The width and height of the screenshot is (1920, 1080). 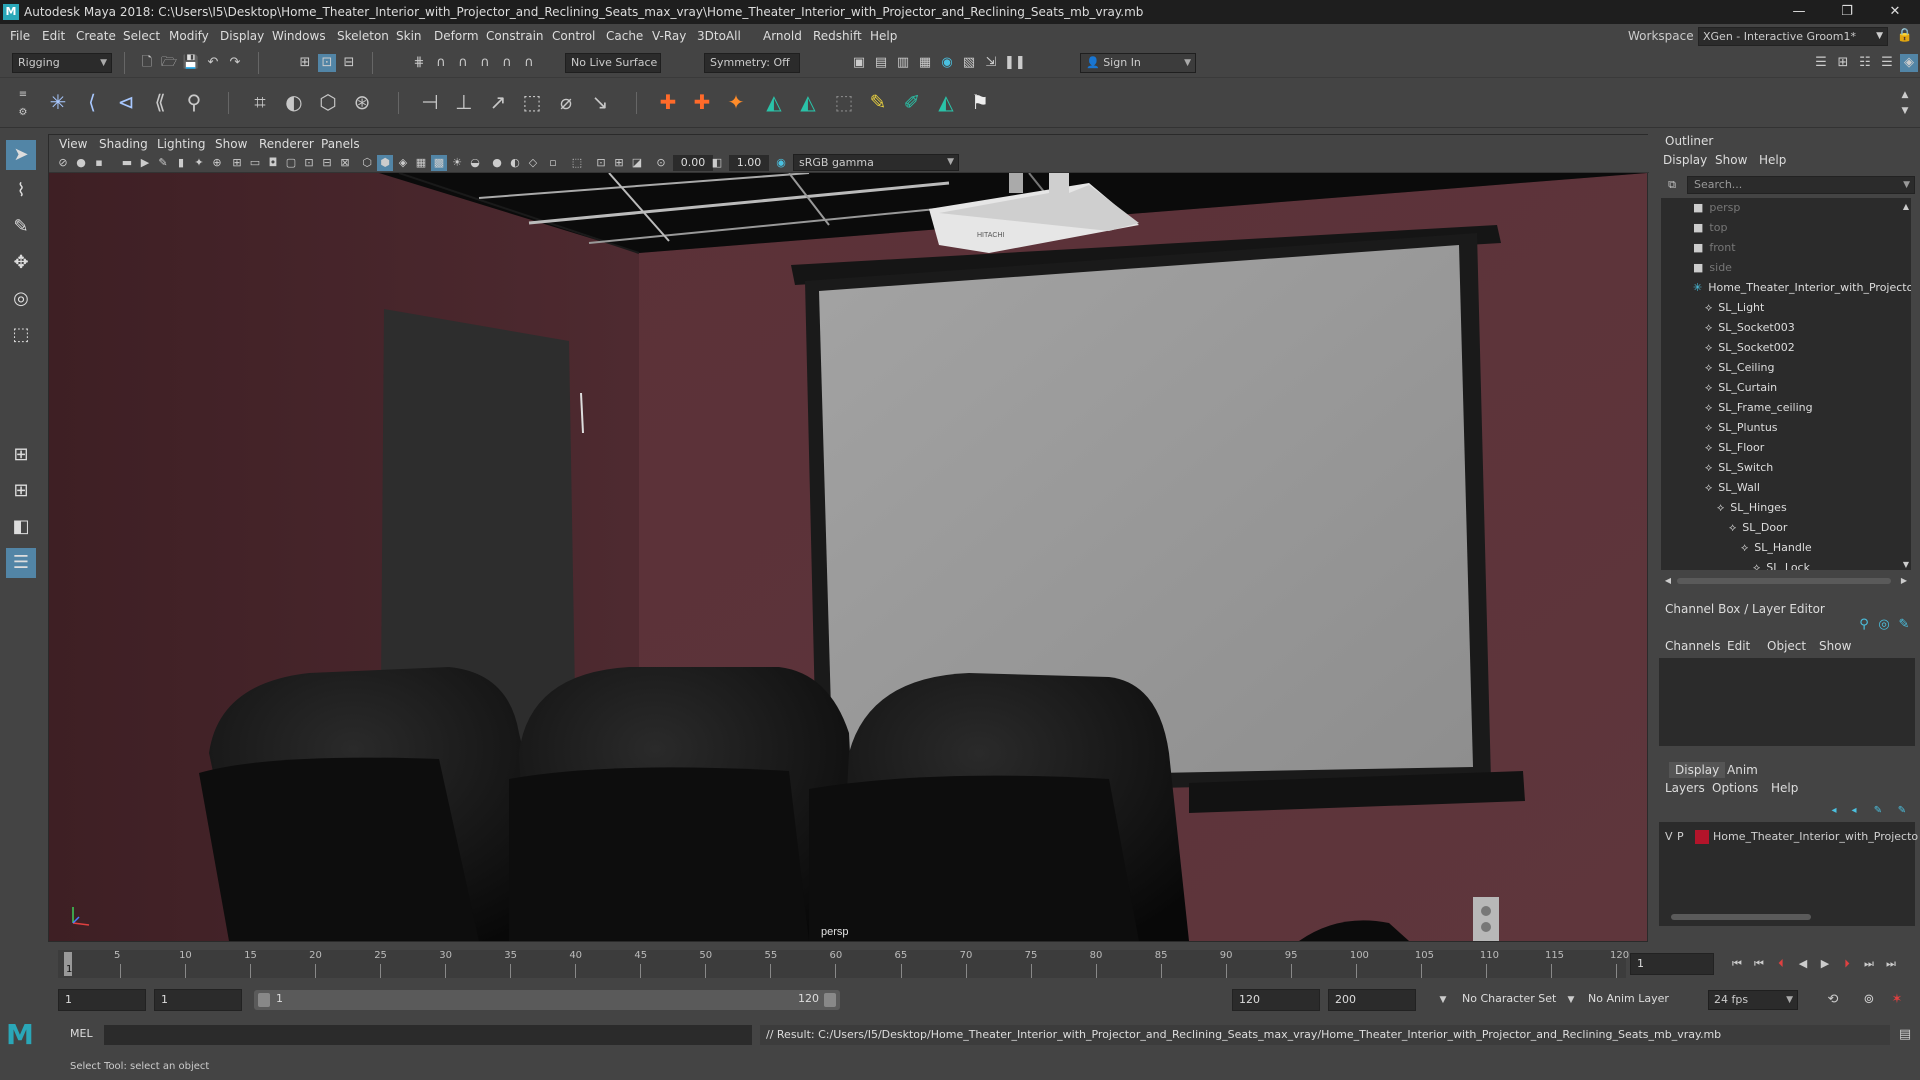 I want to click on image-plane-icon: ▬, so click(x=127, y=163).